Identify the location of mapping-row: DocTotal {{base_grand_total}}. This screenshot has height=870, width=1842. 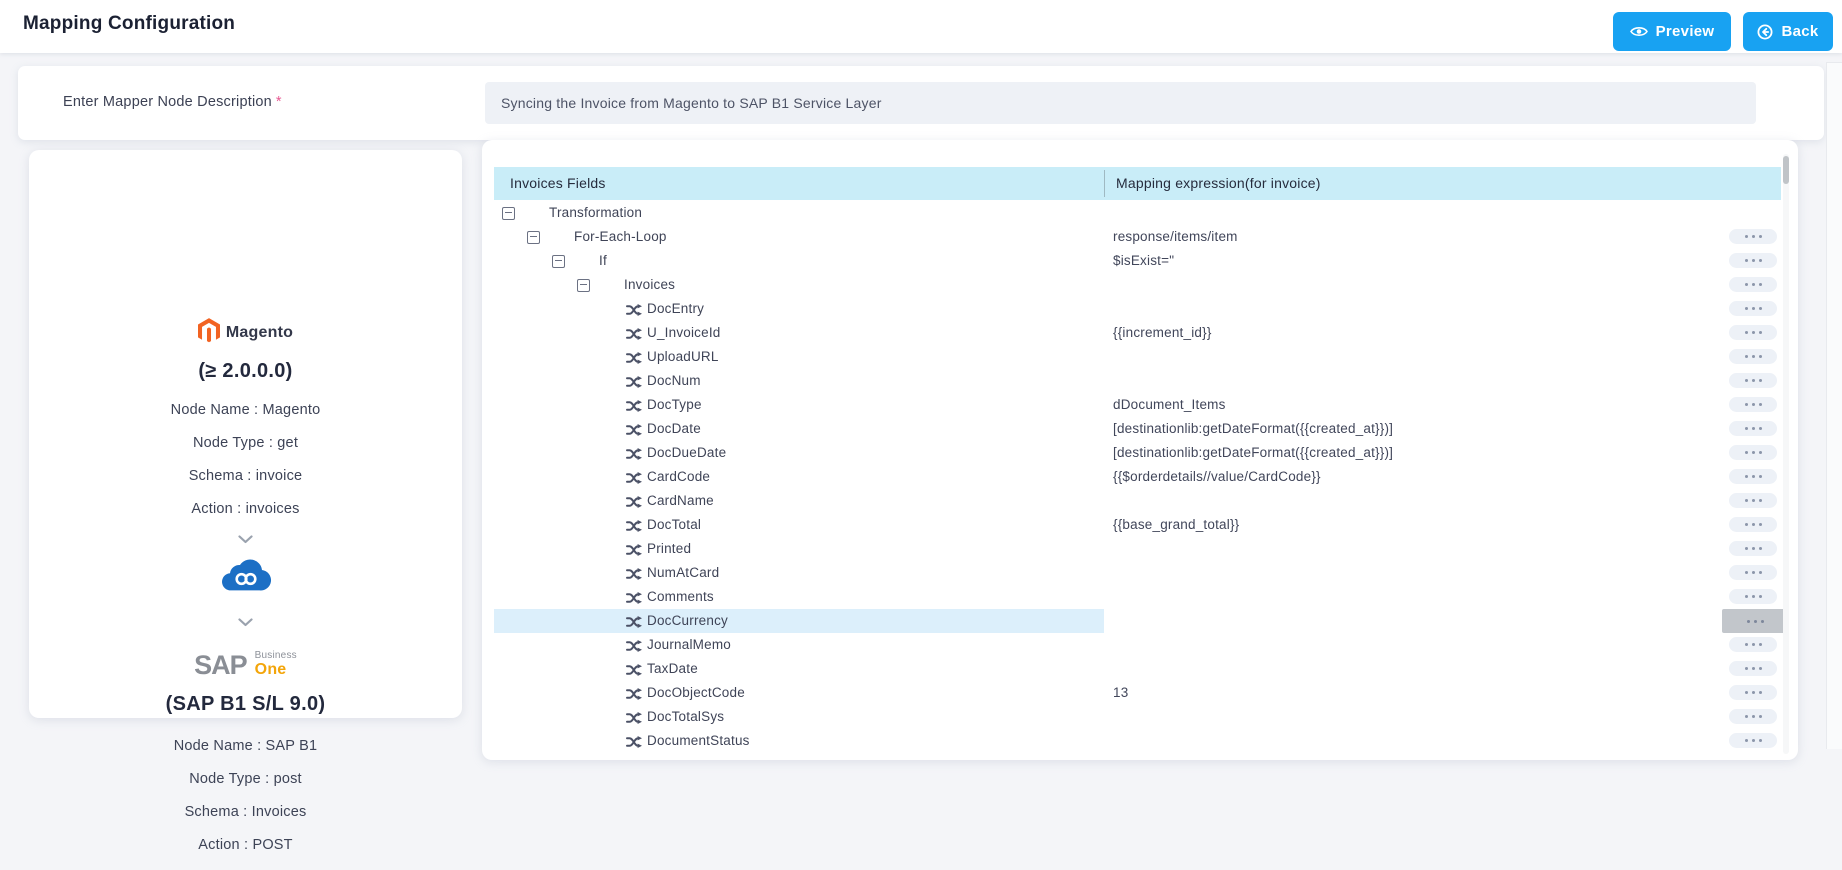
(1142, 525).